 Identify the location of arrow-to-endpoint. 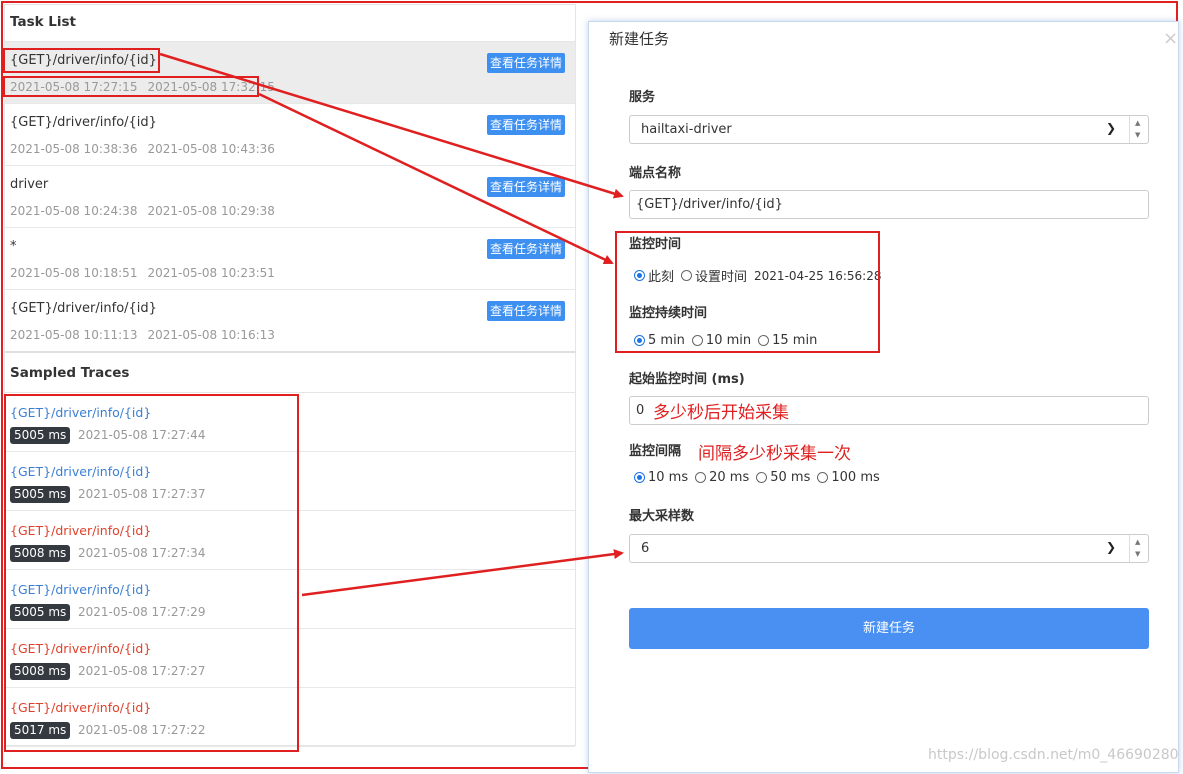
(391, 125).